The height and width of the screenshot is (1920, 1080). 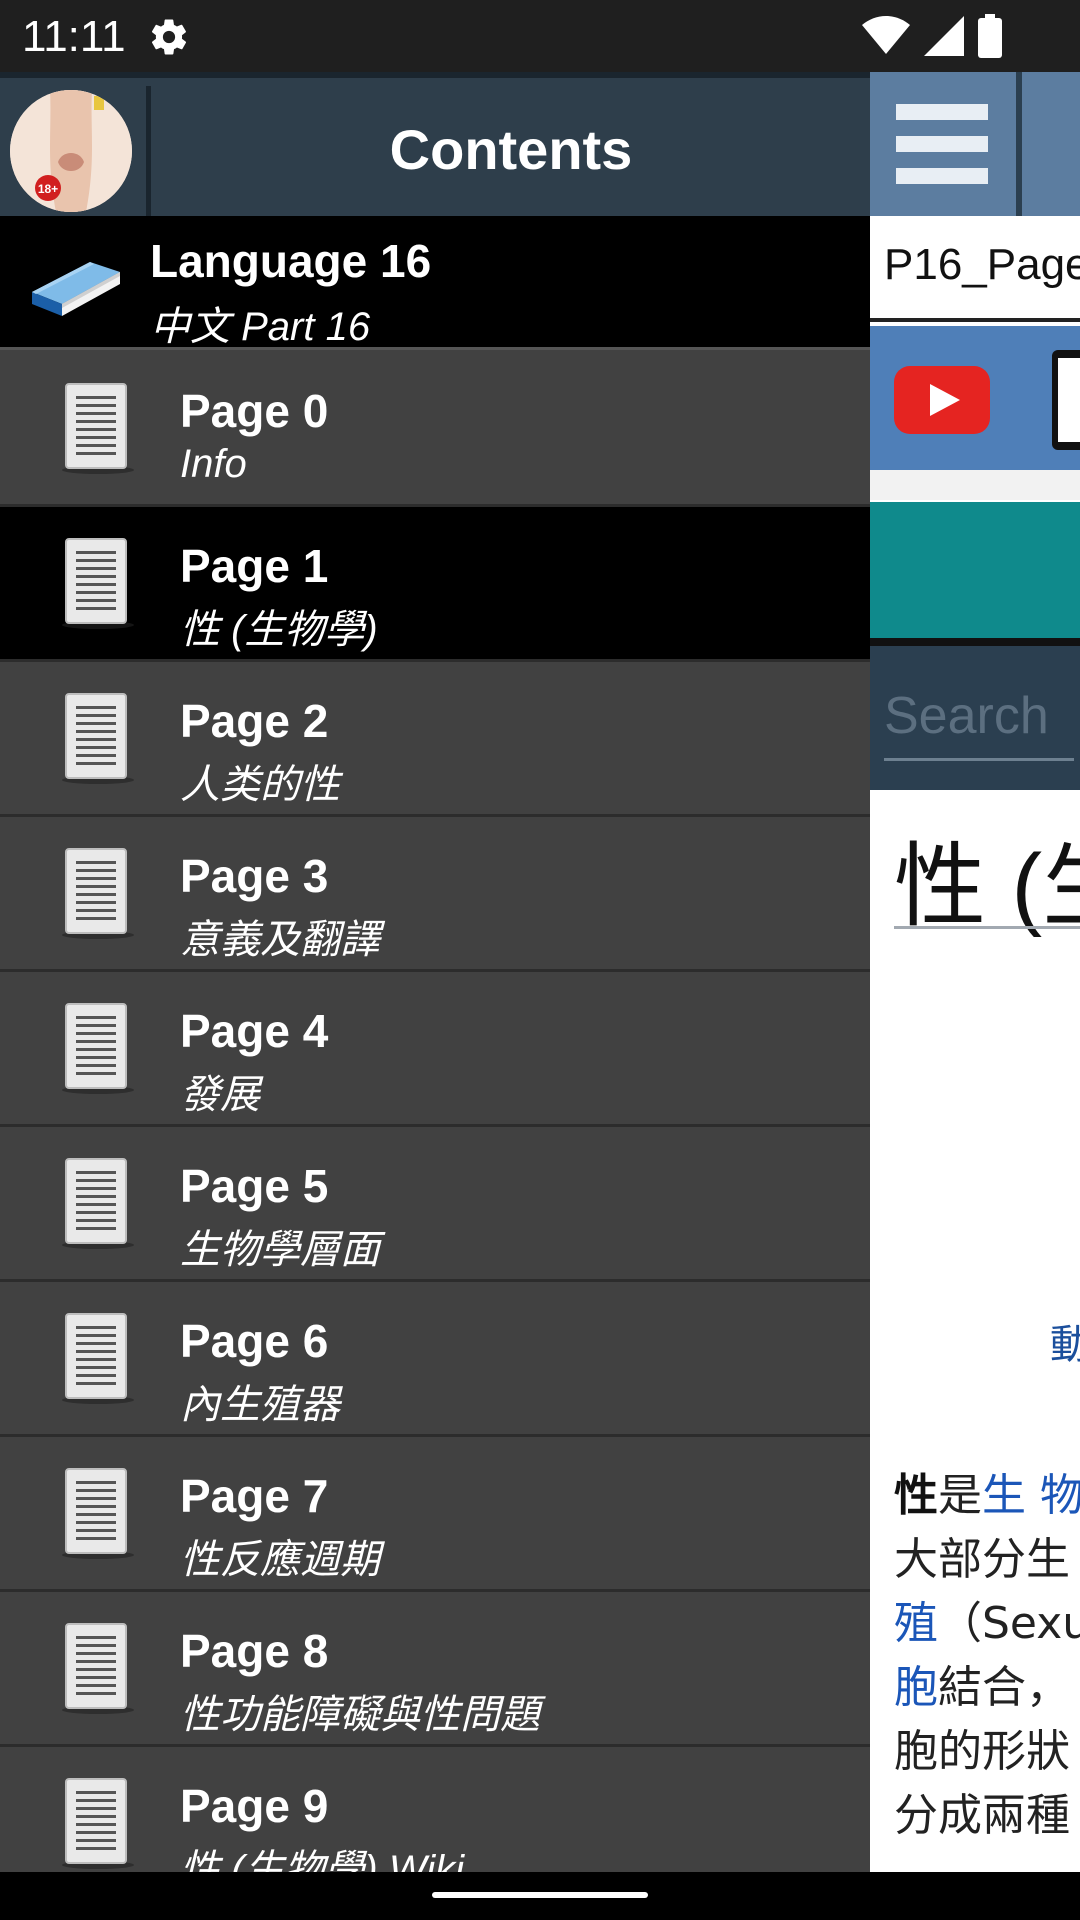 What do you see at coordinates (254, 721) in the screenshot?
I see `page-item-title: Page 2` at bounding box center [254, 721].